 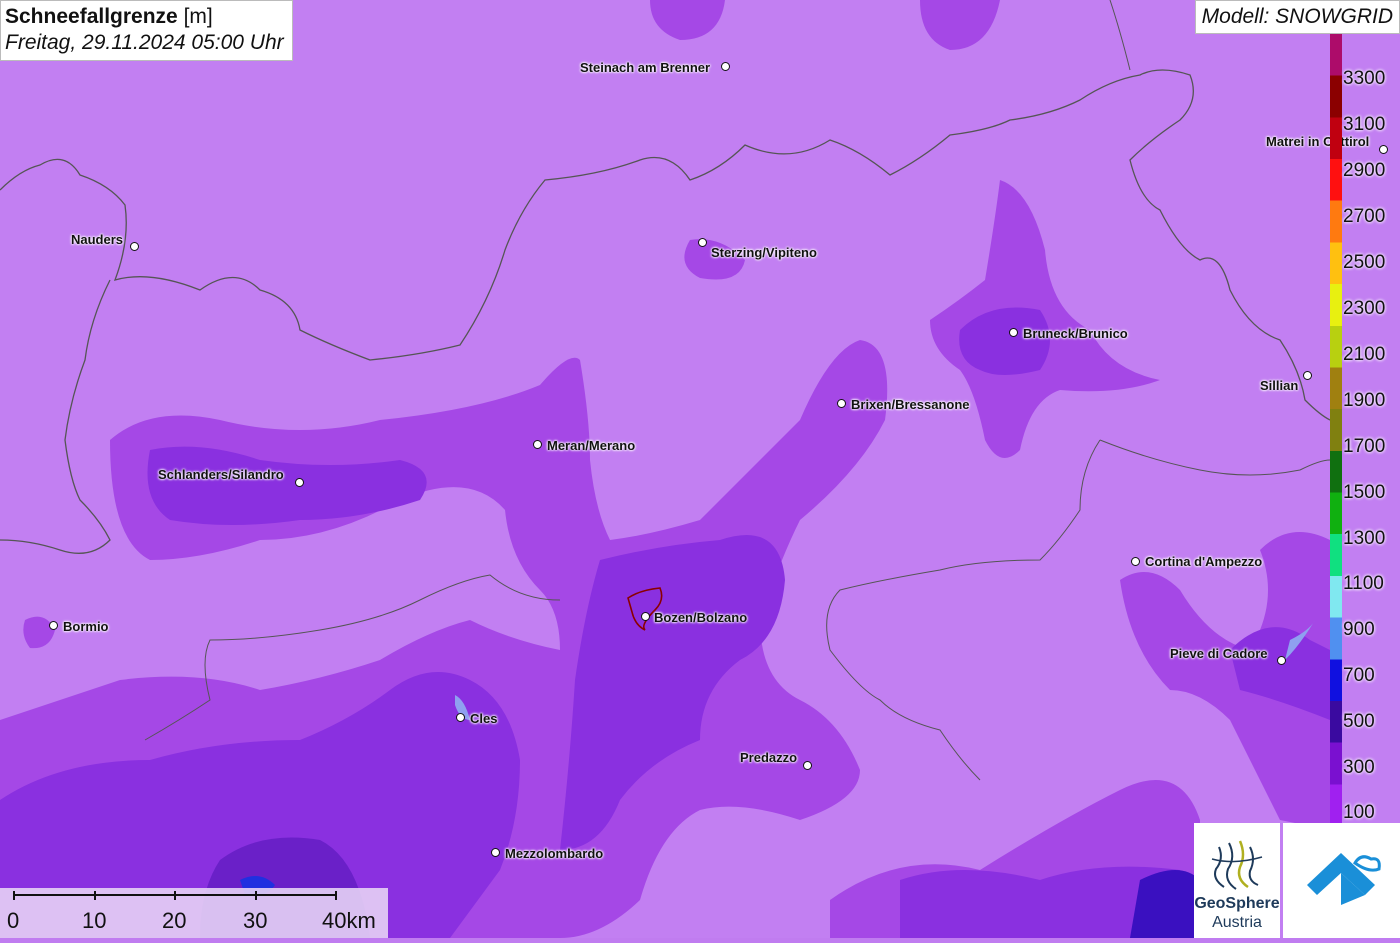 What do you see at coordinates (764, 252) in the screenshot?
I see `city-label-sterzing: Sterzing/Vipiteno` at bounding box center [764, 252].